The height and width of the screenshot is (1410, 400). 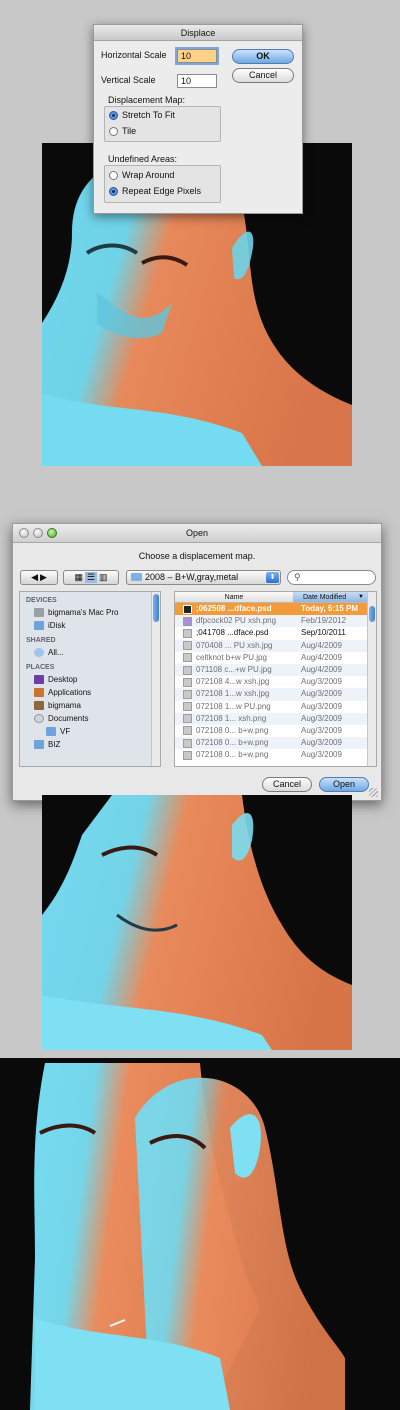 What do you see at coordinates (275, 645) in the screenshot?
I see `file-row: 070408 ... PU xsh.jpg Aug/4/2009` at bounding box center [275, 645].